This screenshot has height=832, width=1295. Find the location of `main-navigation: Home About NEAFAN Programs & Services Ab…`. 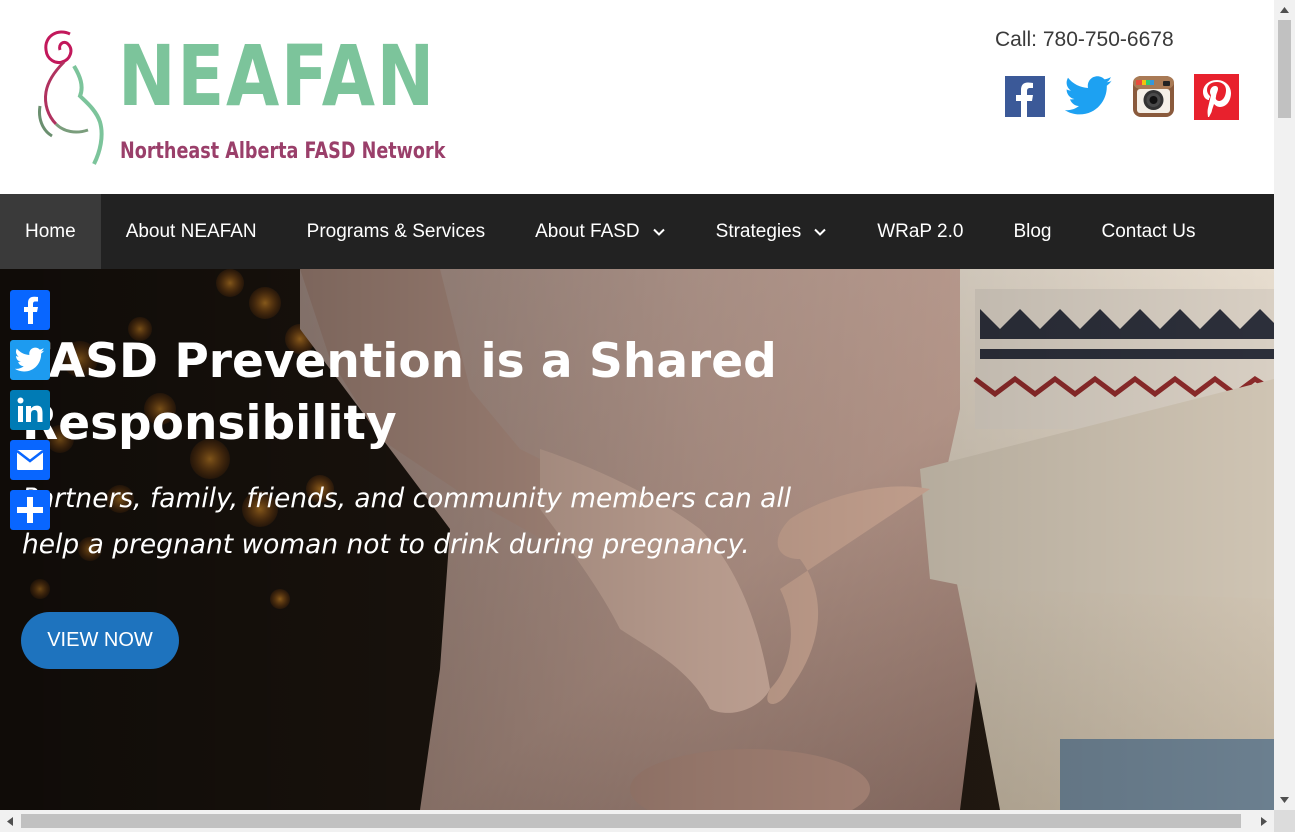

main-navigation: Home About NEAFAN Programs & Services Ab… is located at coordinates (637, 231).